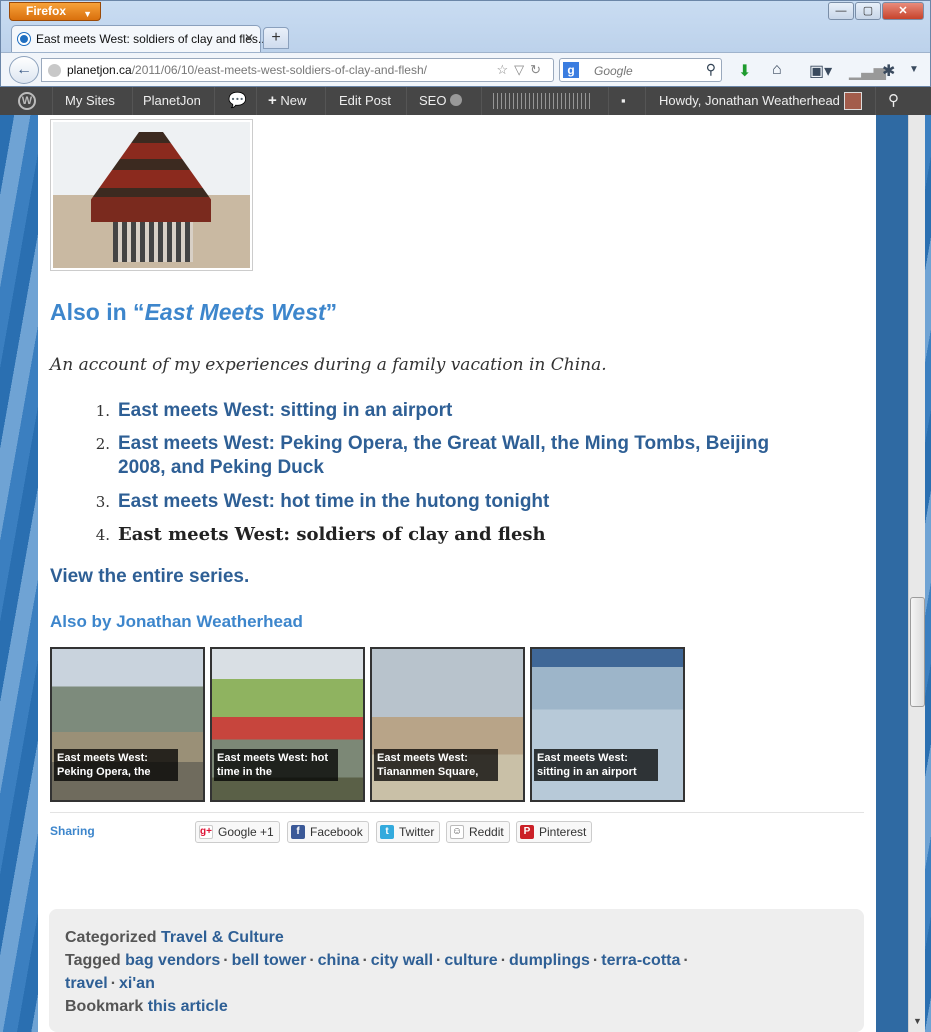 Image resolution: width=931 pixels, height=1032 pixels. What do you see at coordinates (172, 101) in the screenshot?
I see `site-name-menu: PlanetJon` at bounding box center [172, 101].